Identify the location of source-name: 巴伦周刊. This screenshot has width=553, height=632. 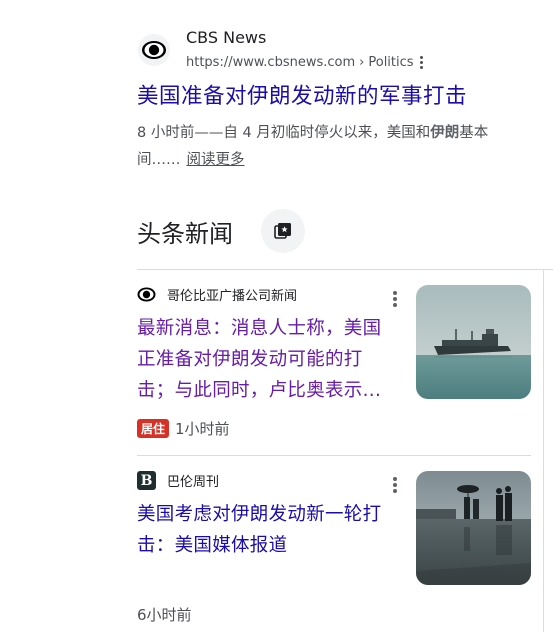
(193, 482).